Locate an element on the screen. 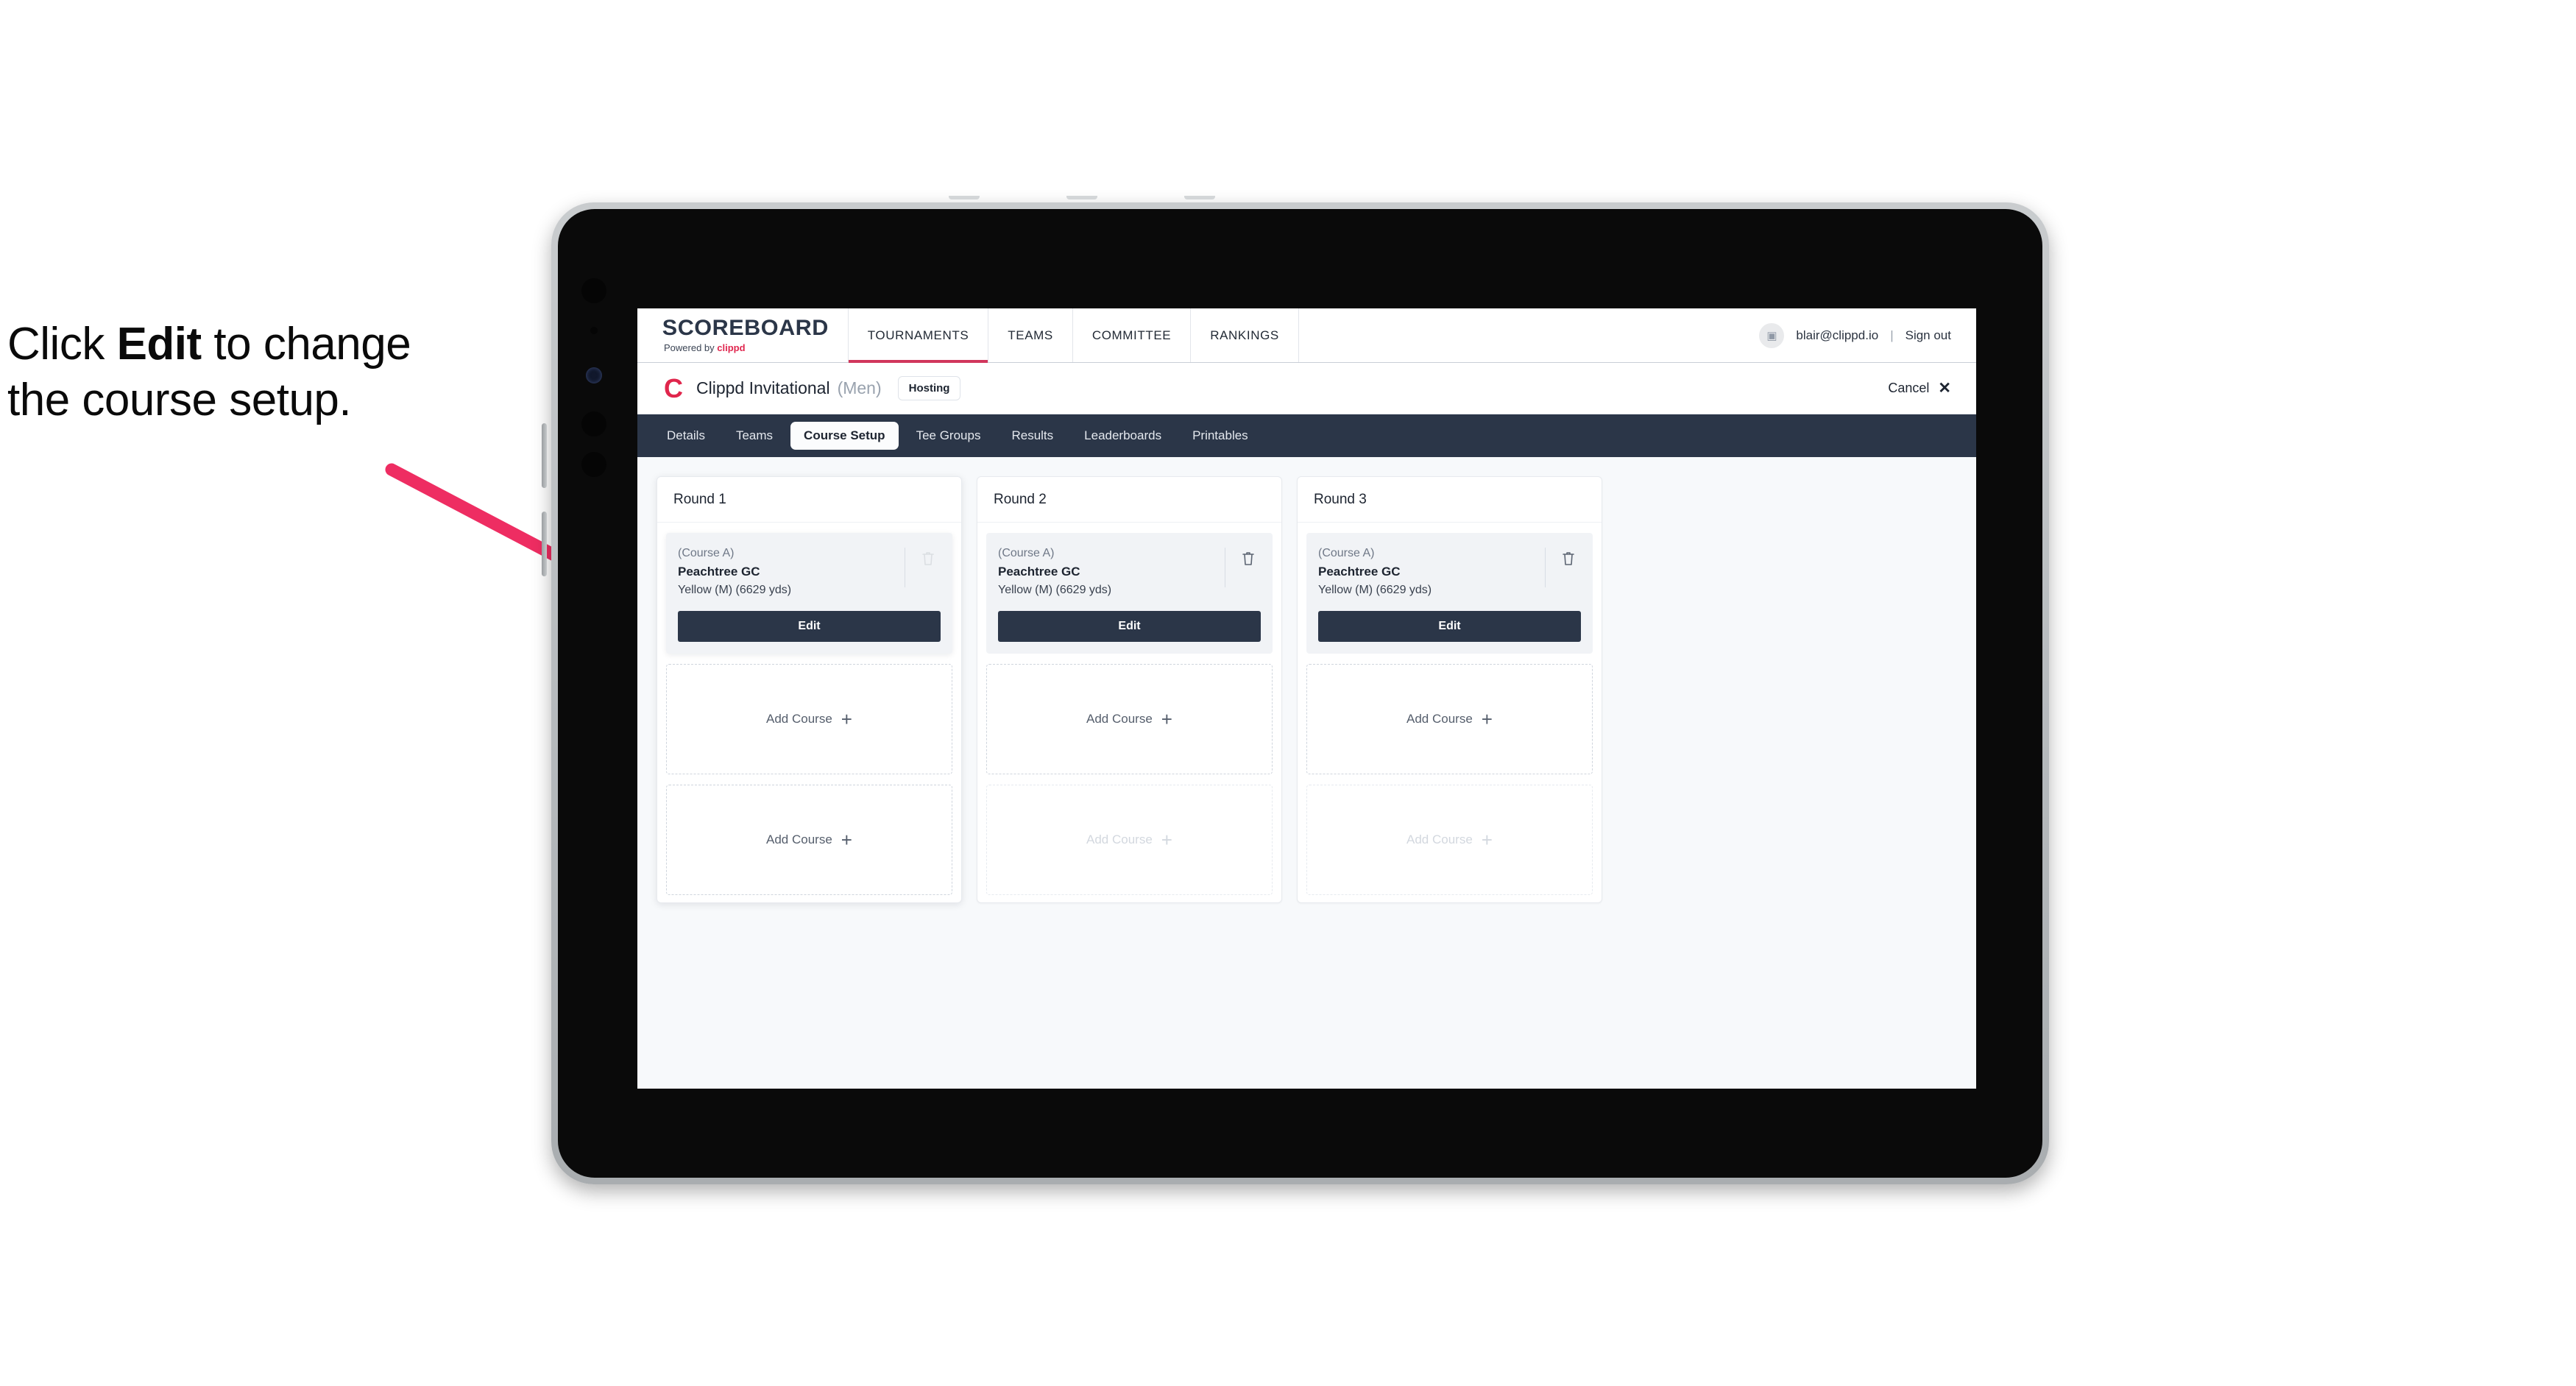 The height and width of the screenshot is (1386, 2576). user-menu: ▣ blair@clippd.io | Sign out is located at coordinates (1867, 335).